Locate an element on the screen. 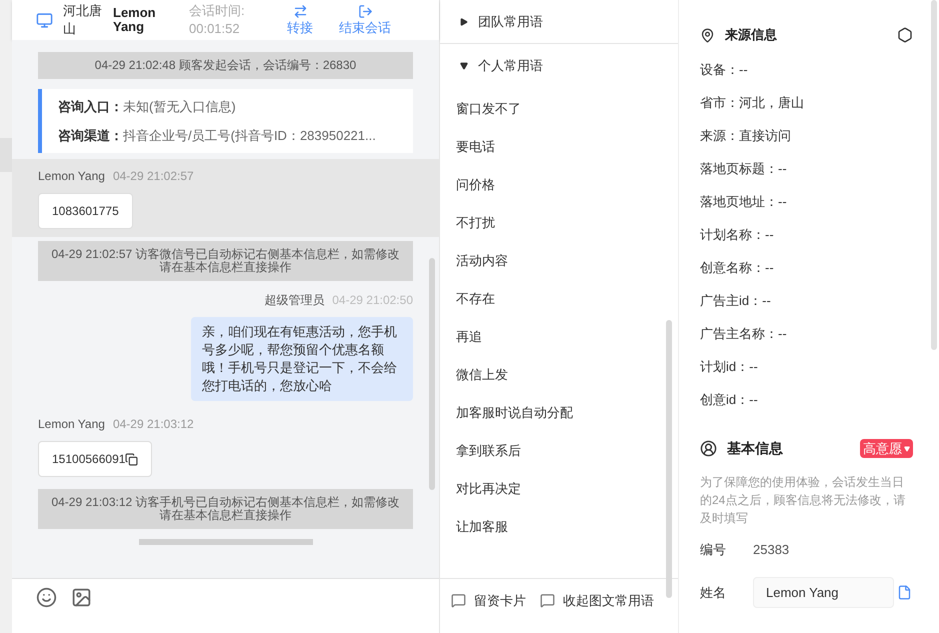 This screenshot has height=633, width=939. system-notice: 04-29 21:02:48 顾客发起会话，会话编号：26830 is located at coordinates (225, 65).